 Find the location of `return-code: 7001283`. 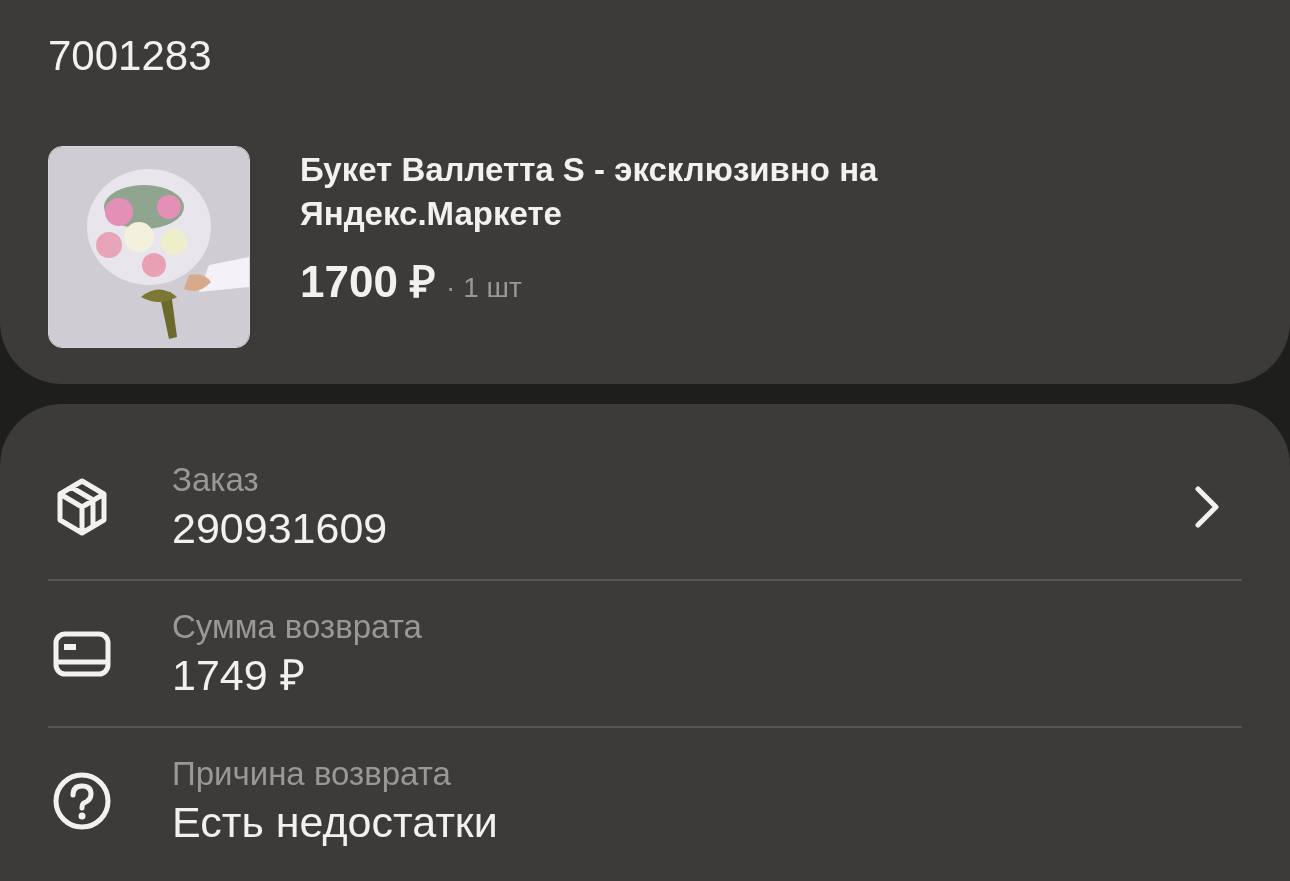

return-code: 7001283 is located at coordinates (130, 56).